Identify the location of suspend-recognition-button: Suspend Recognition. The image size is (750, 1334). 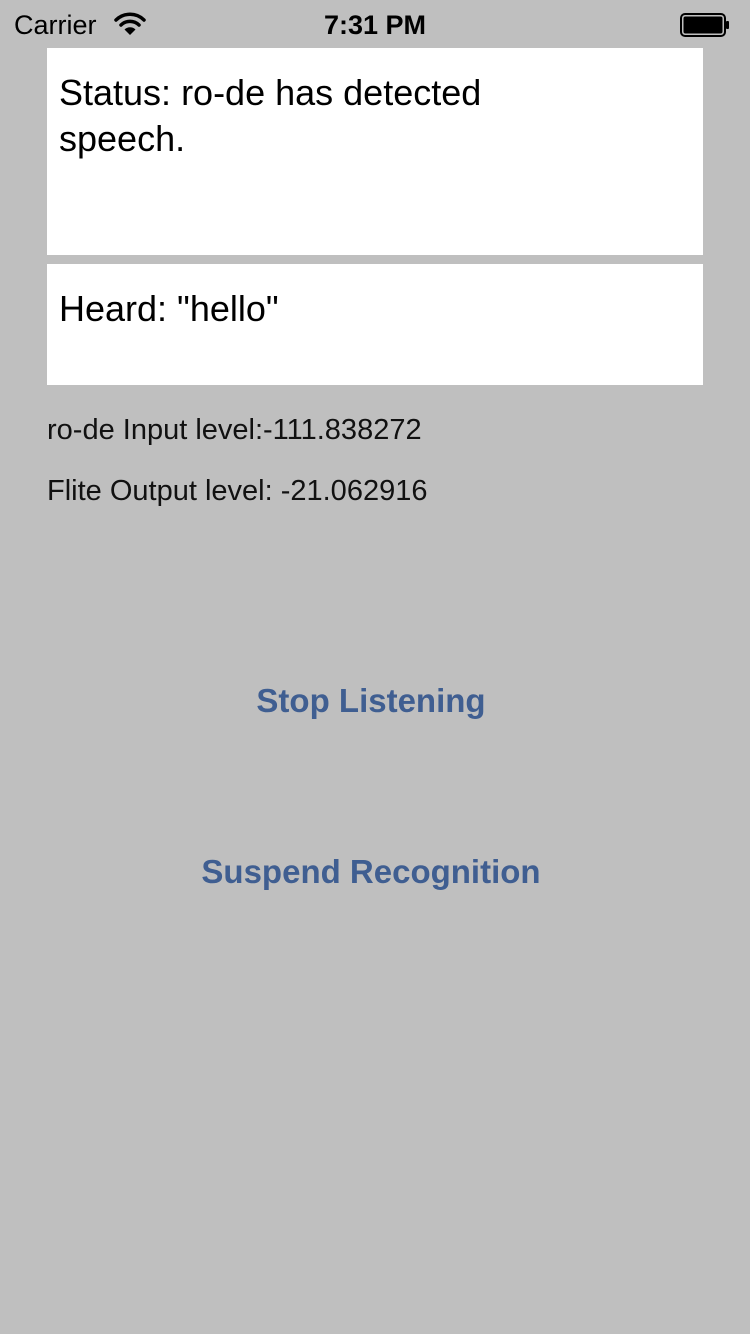
(373, 872).